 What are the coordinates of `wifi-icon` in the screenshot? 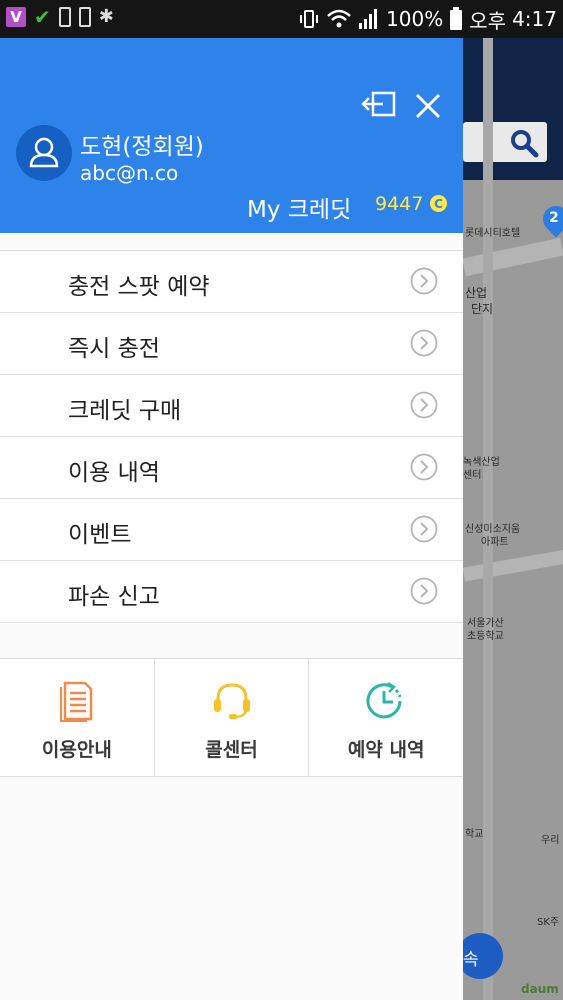 It's located at (339, 18).